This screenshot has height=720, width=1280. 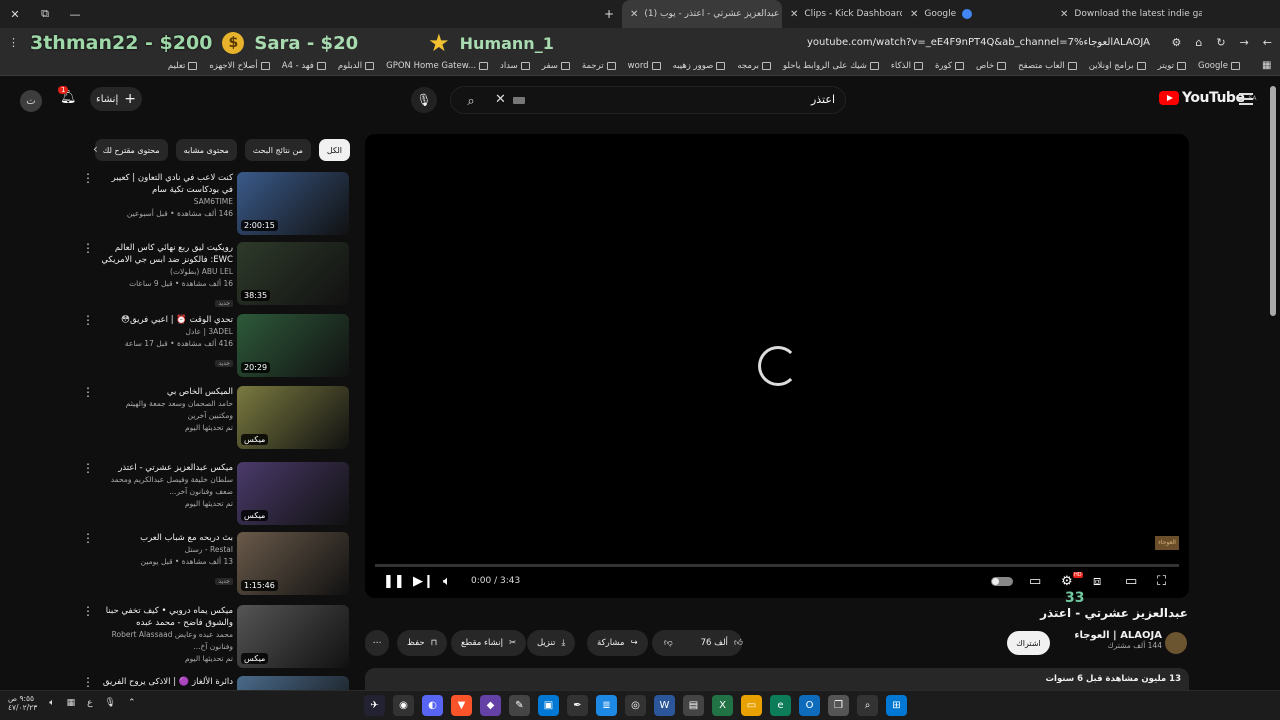 What do you see at coordinates (447, 581) in the screenshot?
I see `volume-icon: 🔈︎` at bounding box center [447, 581].